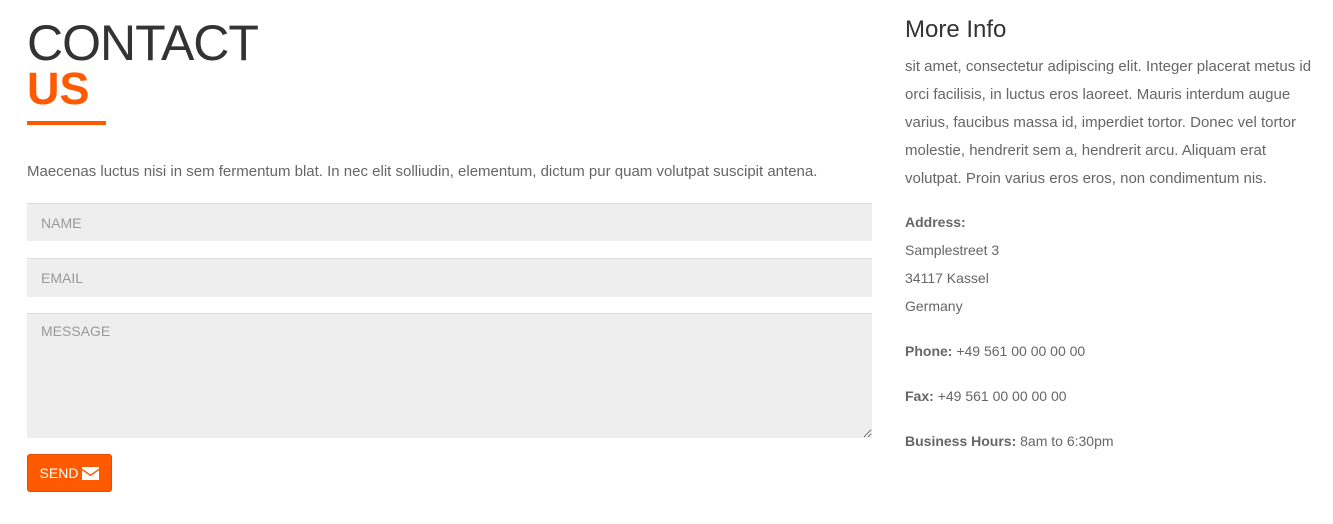 The height and width of the screenshot is (524, 1333). I want to click on fax-block: Fax: +49 561 00 00 00 00, so click(986, 396).